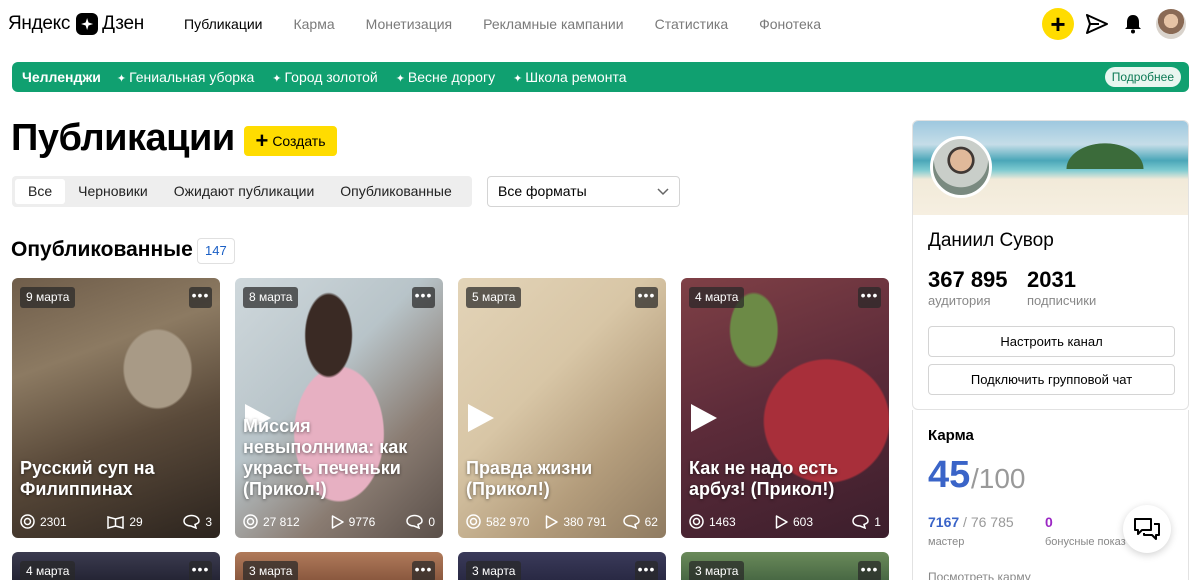  I want to click on tab-pending: Ожидают публикации, so click(244, 191).